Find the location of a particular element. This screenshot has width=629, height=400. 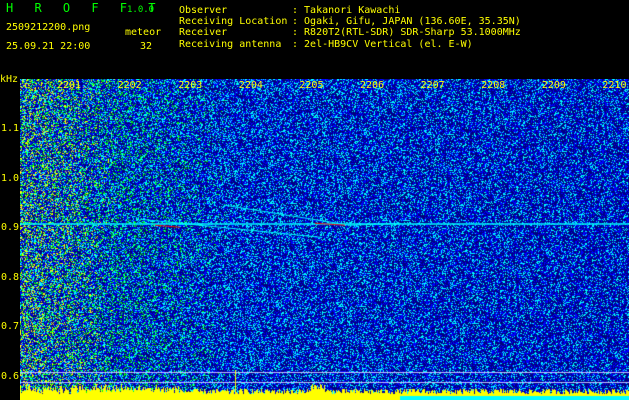

x-tick-label: 2208 is located at coordinates (493, 85).